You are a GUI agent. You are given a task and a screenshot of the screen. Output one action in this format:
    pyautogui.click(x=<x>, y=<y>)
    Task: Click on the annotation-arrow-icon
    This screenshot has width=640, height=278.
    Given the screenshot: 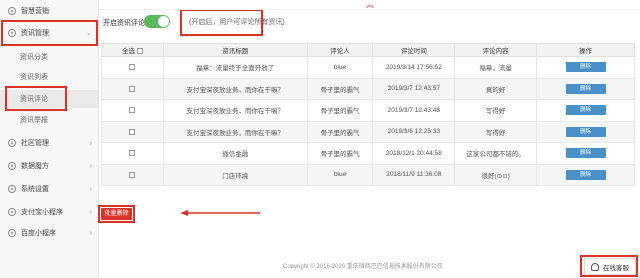 What is the action you would take?
    pyautogui.click(x=220, y=213)
    